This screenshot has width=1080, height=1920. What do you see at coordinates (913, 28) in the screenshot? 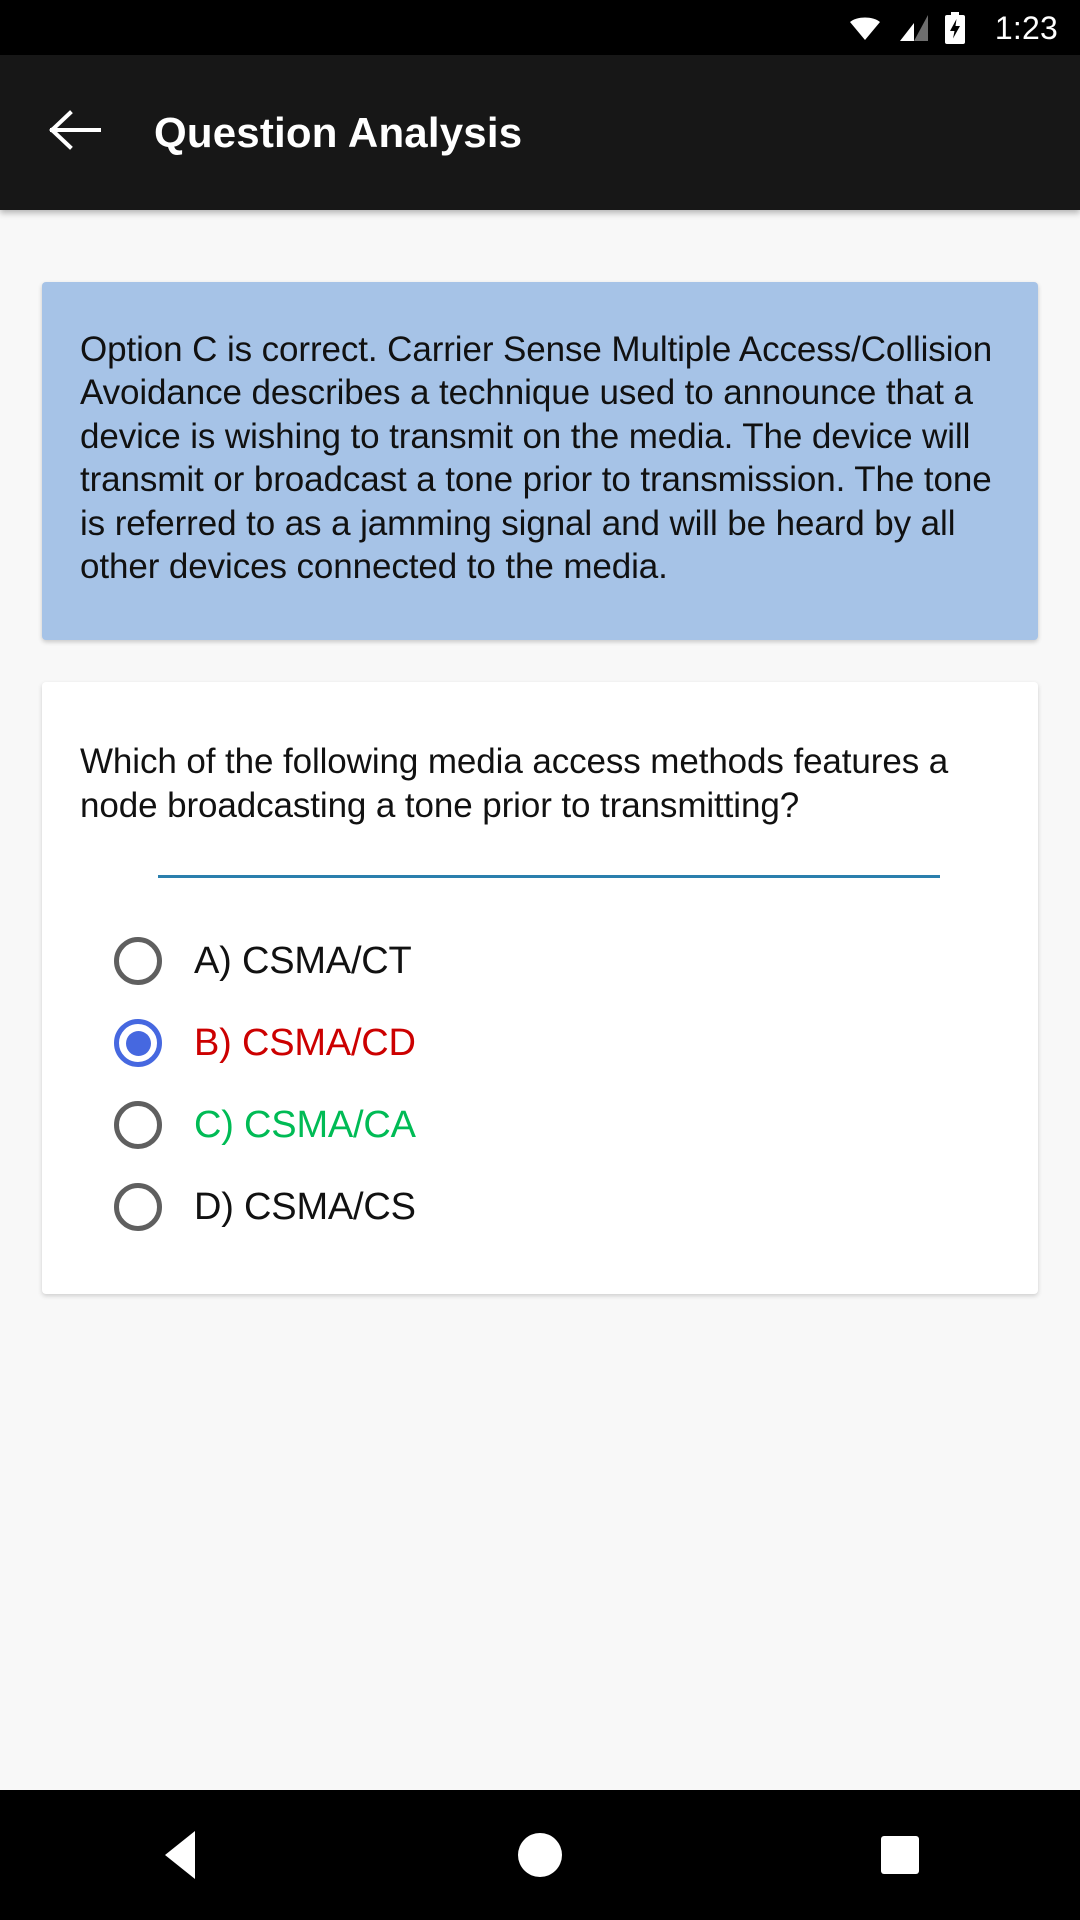
I see `cell-signal-icon` at bounding box center [913, 28].